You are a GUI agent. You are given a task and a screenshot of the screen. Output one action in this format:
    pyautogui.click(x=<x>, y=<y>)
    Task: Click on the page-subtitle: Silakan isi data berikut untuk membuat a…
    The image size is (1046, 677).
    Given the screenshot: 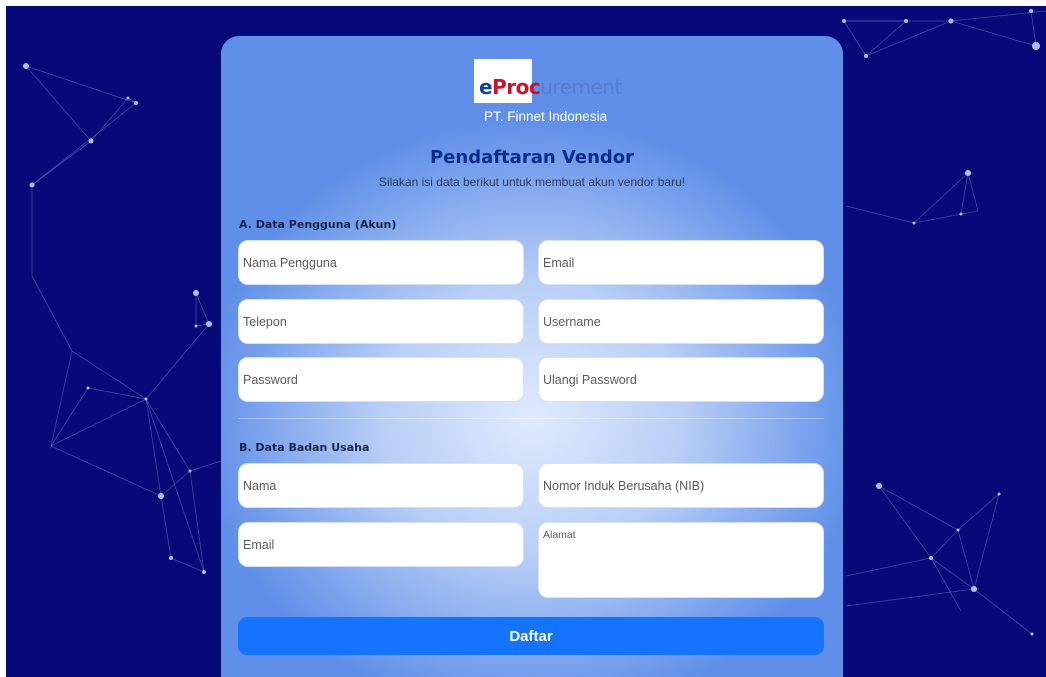 What is the action you would take?
    pyautogui.click(x=532, y=182)
    